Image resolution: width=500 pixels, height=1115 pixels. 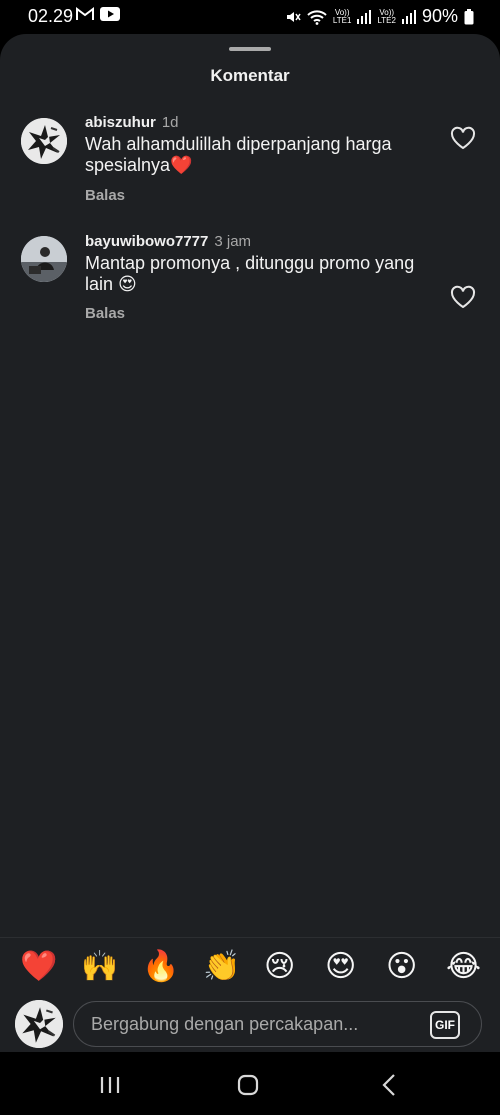 I want to click on comment-username: bayuwibowo7777 3 jam, so click(x=168, y=241).